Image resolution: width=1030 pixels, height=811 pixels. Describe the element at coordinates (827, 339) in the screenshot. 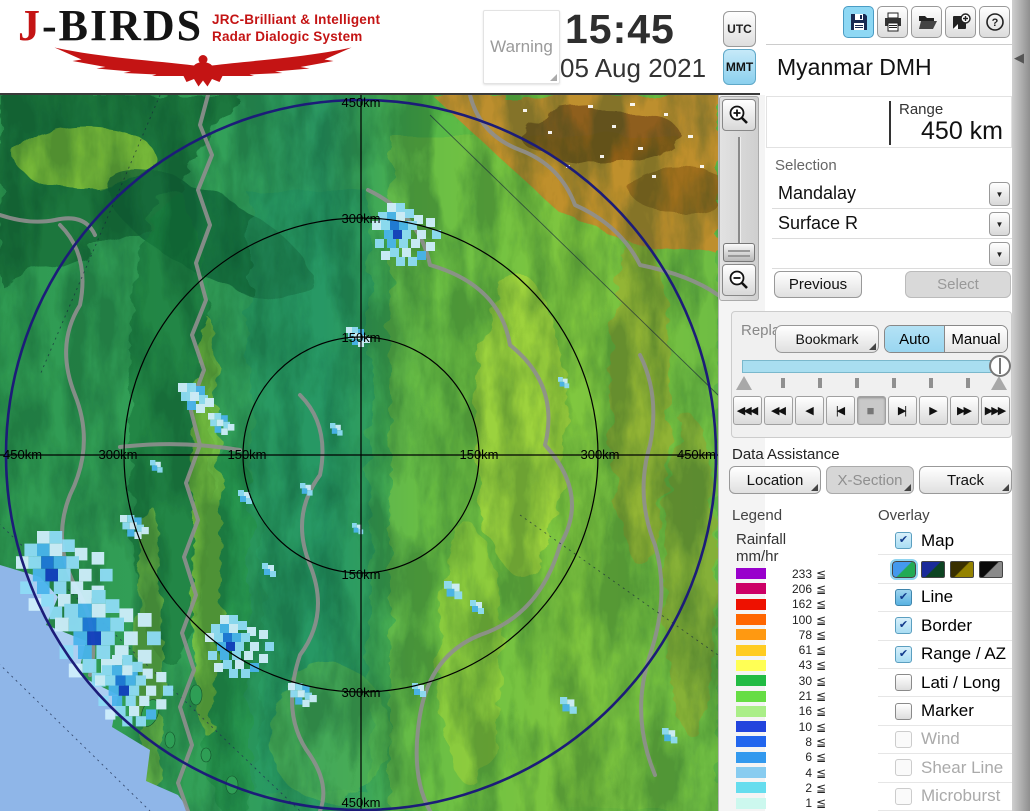

I see `bookmark-button: Bookmark` at that location.